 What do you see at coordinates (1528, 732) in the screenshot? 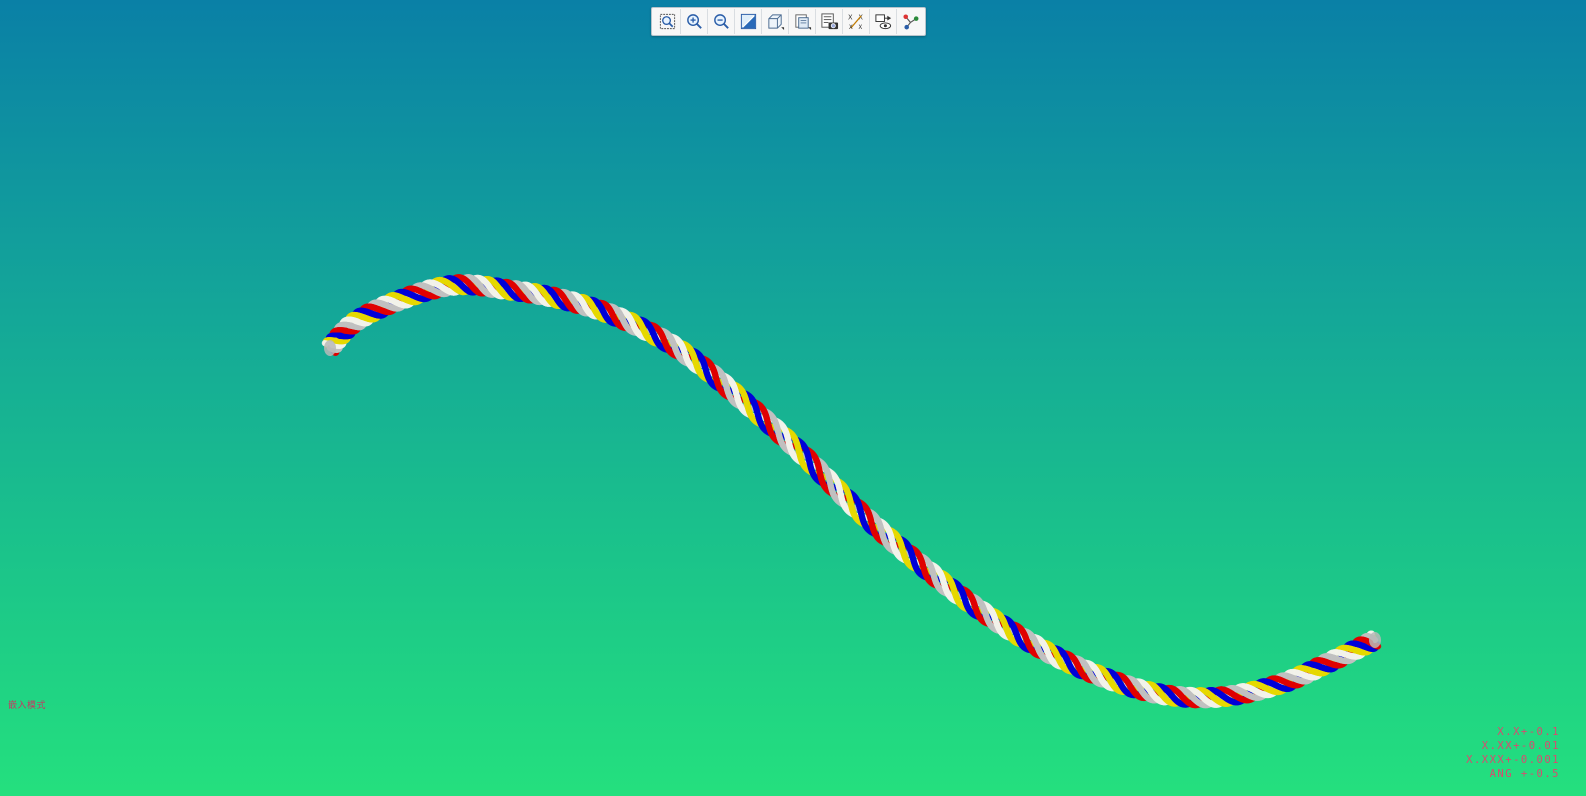
I see `tolerance-one-decimal: X.X+-0.1` at bounding box center [1528, 732].